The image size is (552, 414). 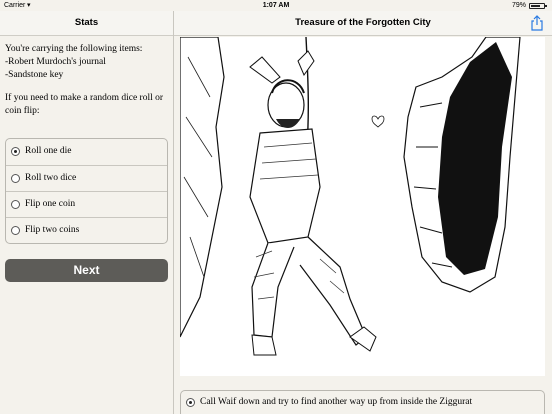 What do you see at coordinates (74, 49) in the screenshot?
I see `inventory-intro: You're carrying the following items:` at bounding box center [74, 49].